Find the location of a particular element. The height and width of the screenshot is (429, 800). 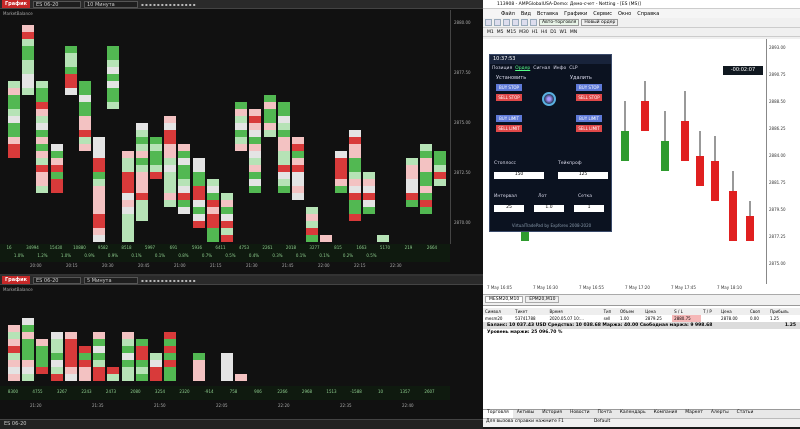

percent-value: 1.0% is located at coordinates (19, 255).